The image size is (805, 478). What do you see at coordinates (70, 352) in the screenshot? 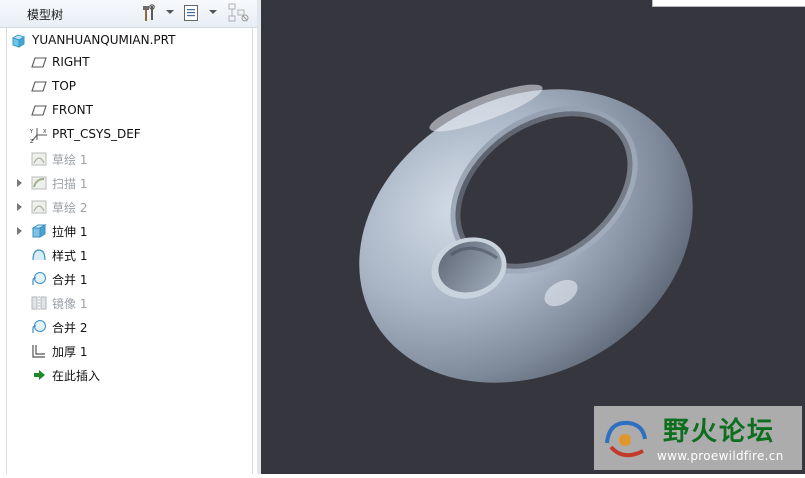
I see `tree-item-label: 加厚 1` at bounding box center [70, 352].